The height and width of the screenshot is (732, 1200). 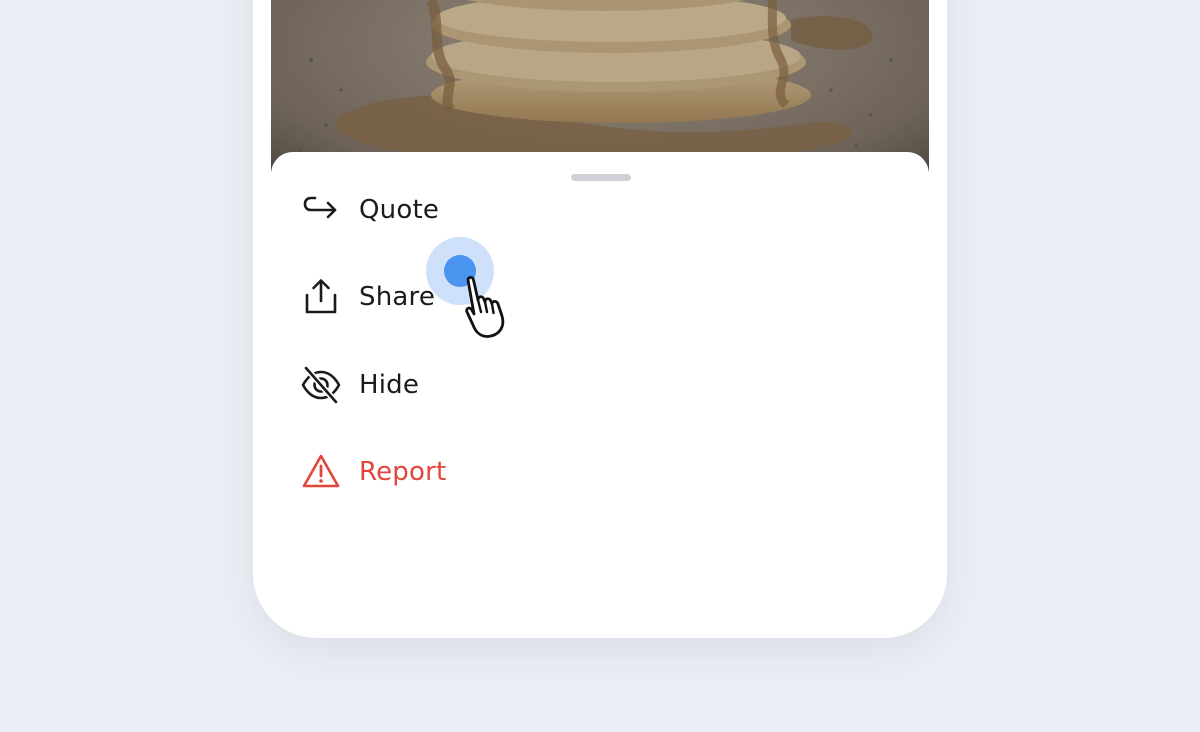 What do you see at coordinates (321, 385) in the screenshot?
I see `eye-off-icon` at bounding box center [321, 385].